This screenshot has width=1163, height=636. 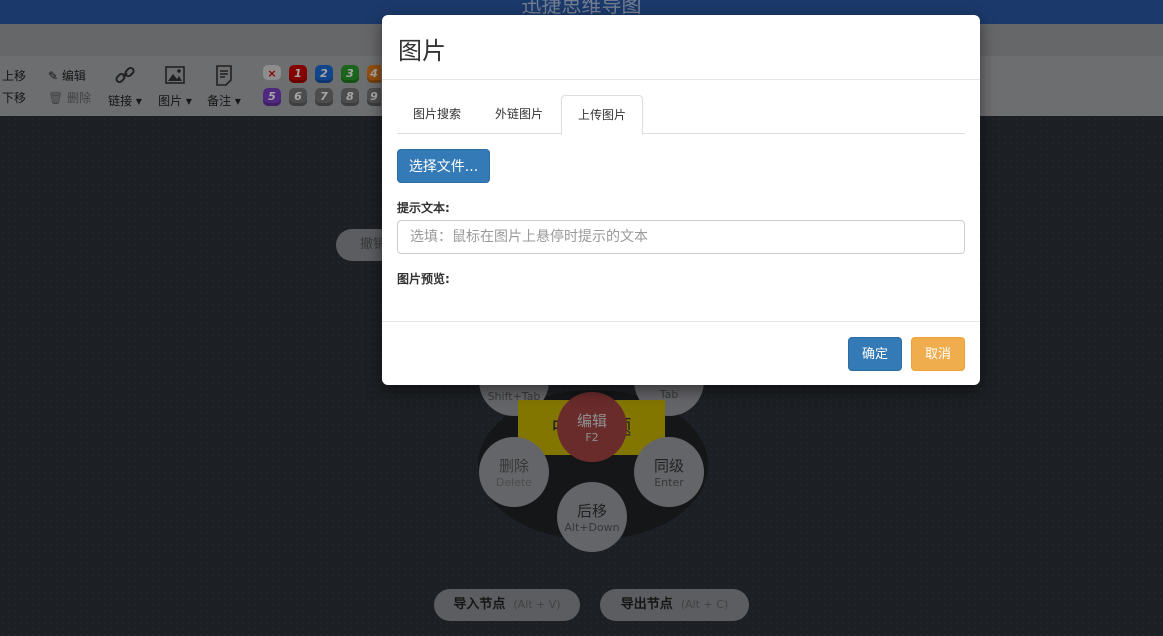 I want to click on hint-text-label: 提示文本:, so click(x=423, y=208).